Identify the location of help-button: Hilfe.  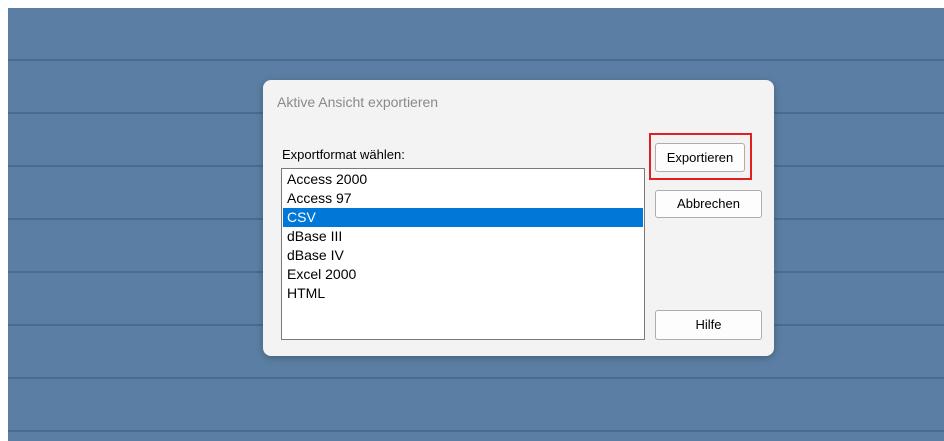
(708, 325).